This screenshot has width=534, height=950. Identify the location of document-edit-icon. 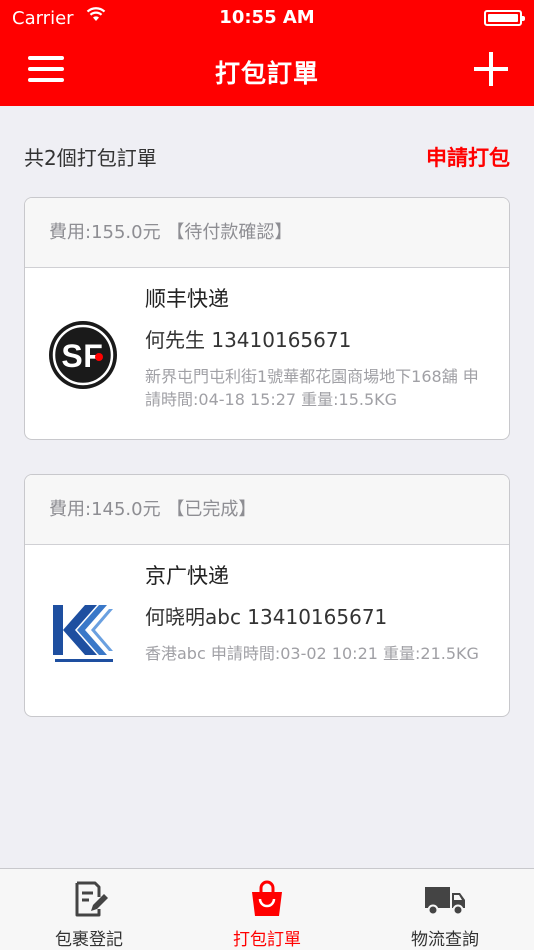
(91, 899).